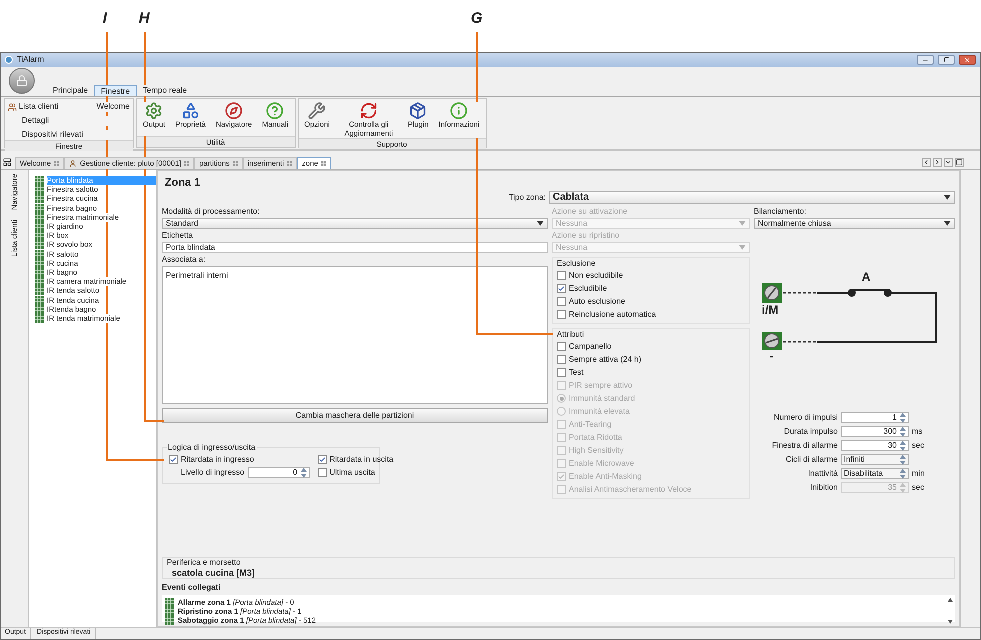  What do you see at coordinates (12, 107) in the screenshot?
I see `users-icon` at bounding box center [12, 107].